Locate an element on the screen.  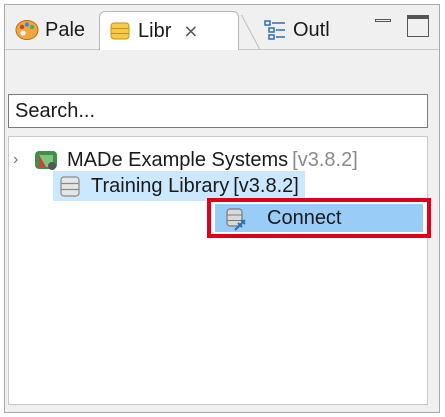
connect-icon is located at coordinates (235, 218).